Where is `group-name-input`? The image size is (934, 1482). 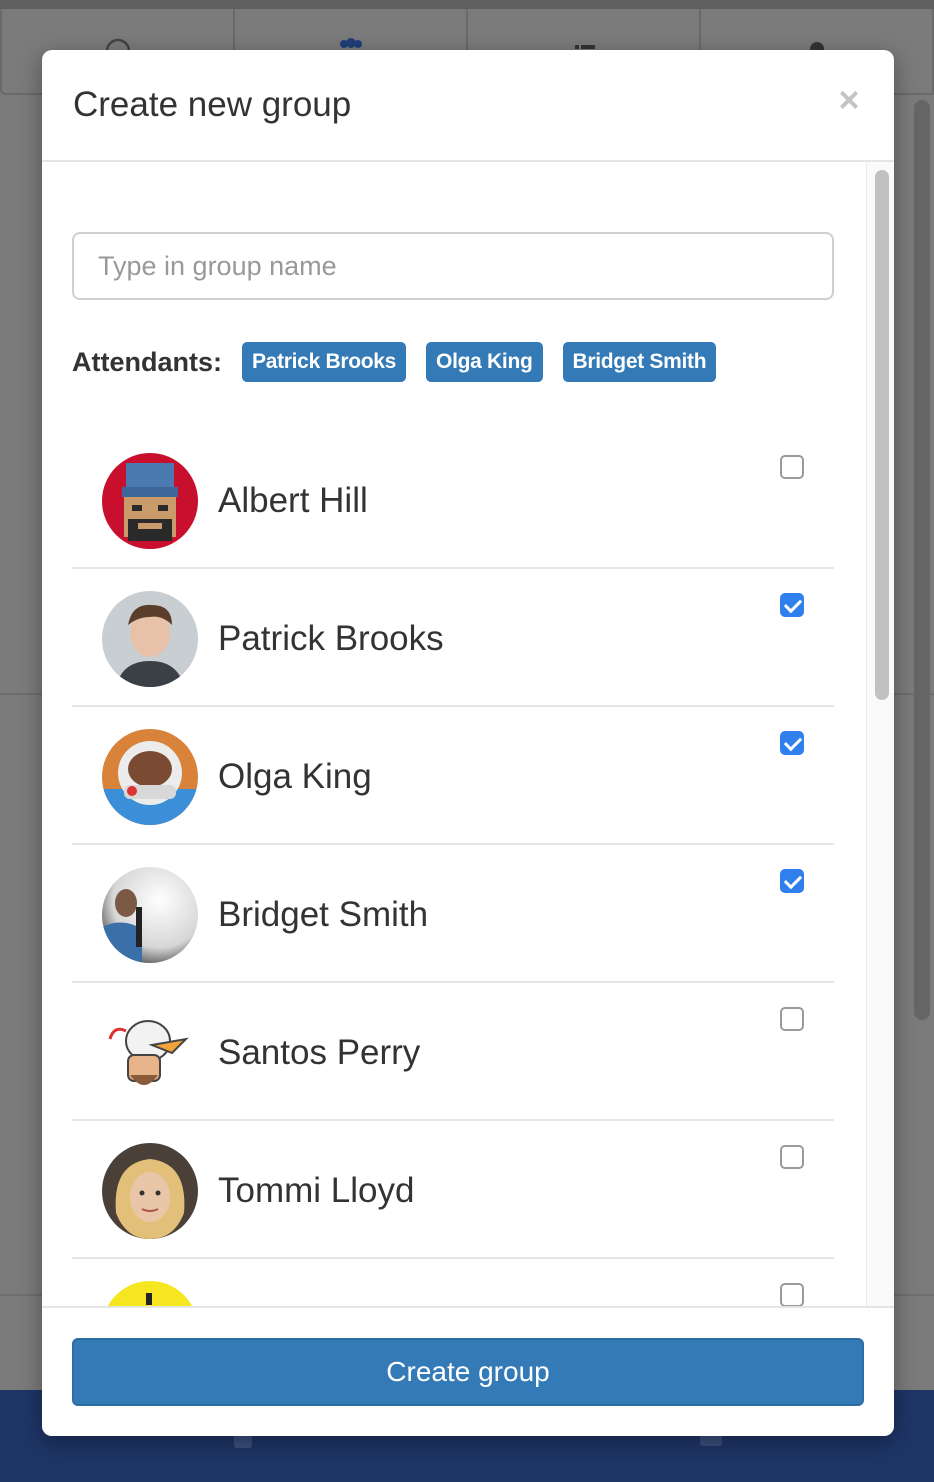
group-name-input is located at coordinates (453, 266).